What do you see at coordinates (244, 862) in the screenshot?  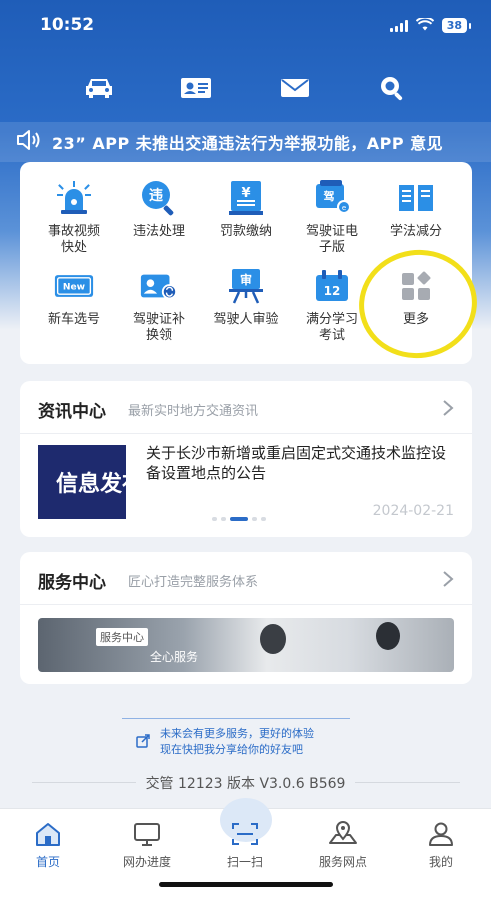 I see `tab-label: 扫一扫` at bounding box center [244, 862].